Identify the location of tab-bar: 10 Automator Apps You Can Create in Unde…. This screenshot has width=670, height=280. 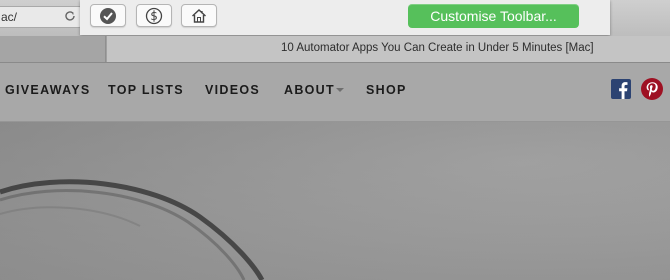
(335, 49).